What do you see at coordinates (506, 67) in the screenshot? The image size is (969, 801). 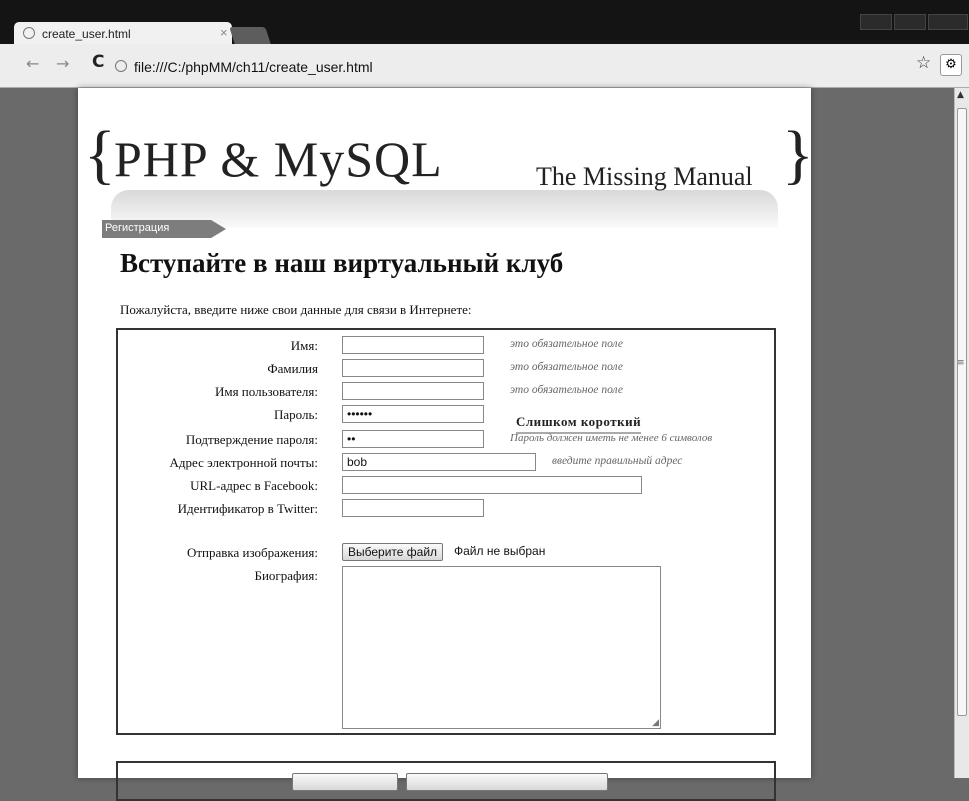 I see `address-bar: file:///C:/phpMM/ch11/create_user.html` at bounding box center [506, 67].